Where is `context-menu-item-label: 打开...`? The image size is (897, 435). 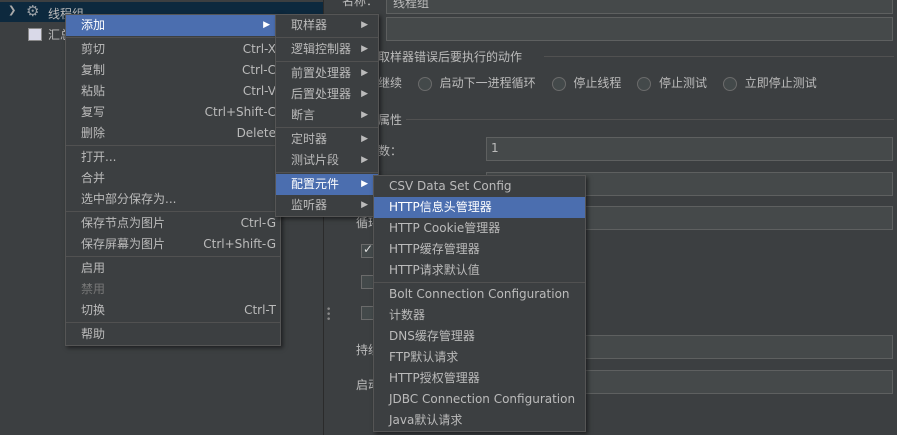
context-menu-item-label: 打开... is located at coordinates (99, 157).